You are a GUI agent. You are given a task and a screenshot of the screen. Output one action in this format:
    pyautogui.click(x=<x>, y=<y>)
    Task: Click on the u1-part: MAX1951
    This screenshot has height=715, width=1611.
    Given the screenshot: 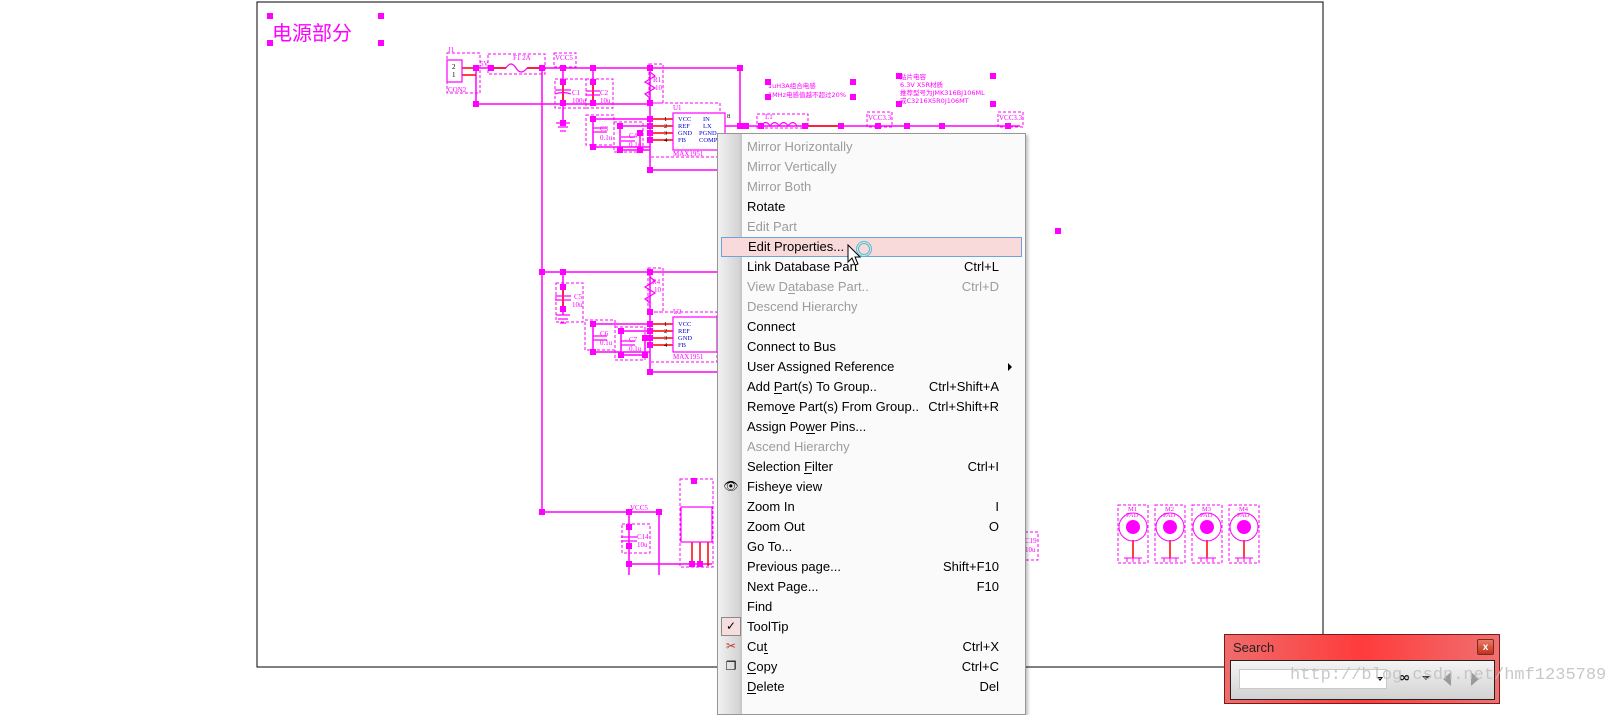 What is the action you would take?
    pyautogui.click(x=688, y=154)
    